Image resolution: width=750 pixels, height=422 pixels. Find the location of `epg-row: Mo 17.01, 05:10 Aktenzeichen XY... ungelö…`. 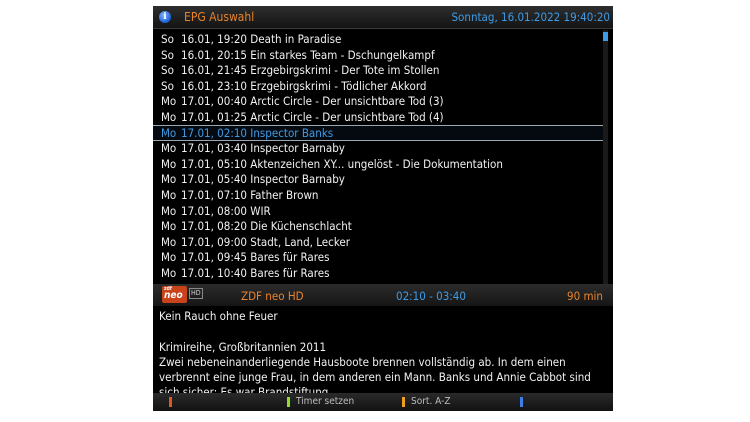

epg-row: Mo 17.01, 05:10 Aktenzeichen XY... ungelö… is located at coordinates (379, 163).